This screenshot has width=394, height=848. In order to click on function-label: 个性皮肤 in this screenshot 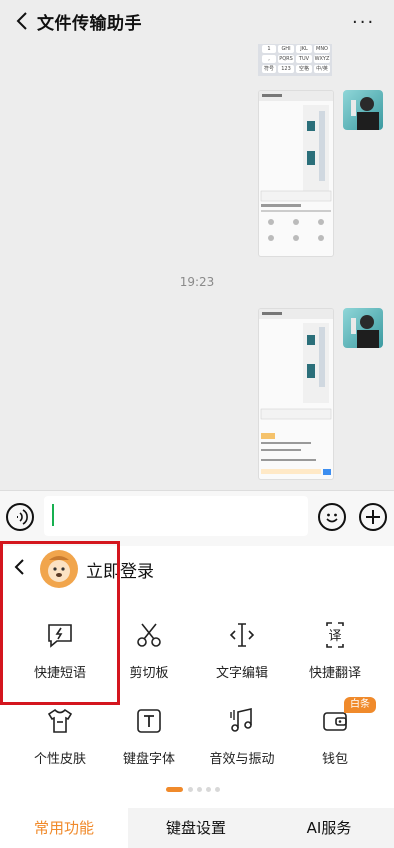, I will do `click(59, 759)`.